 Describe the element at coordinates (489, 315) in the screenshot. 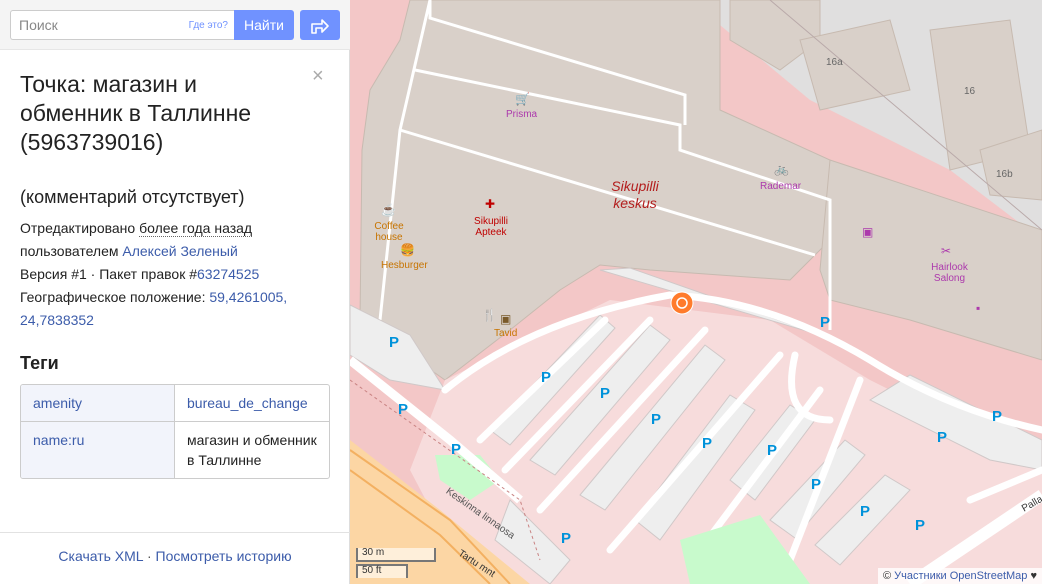

I see `restaurant-icon: 🍴` at that location.